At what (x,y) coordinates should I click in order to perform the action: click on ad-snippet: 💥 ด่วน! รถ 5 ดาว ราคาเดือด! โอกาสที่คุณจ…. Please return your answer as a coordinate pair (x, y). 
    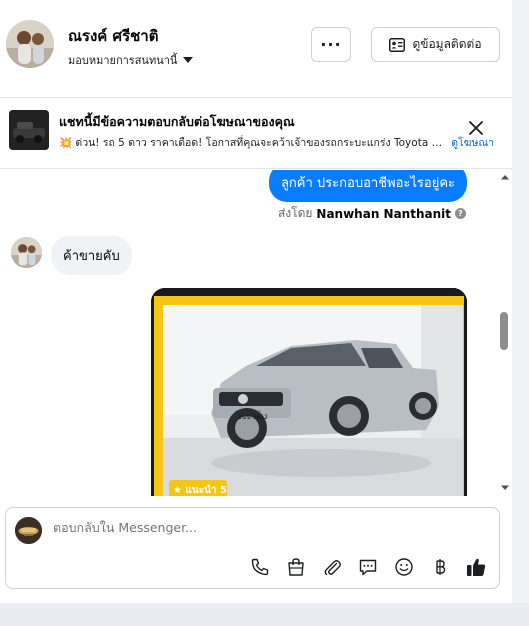
    Looking at the image, I should click on (253, 143).